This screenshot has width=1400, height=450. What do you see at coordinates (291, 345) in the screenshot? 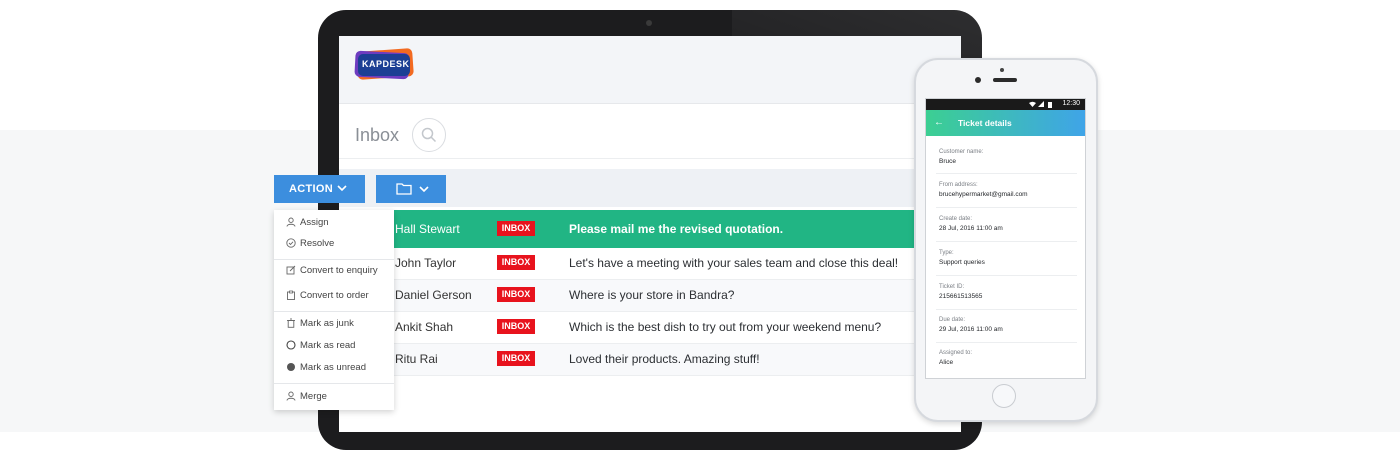
I see `circle-outline-icon` at bounding box center [291, 345].